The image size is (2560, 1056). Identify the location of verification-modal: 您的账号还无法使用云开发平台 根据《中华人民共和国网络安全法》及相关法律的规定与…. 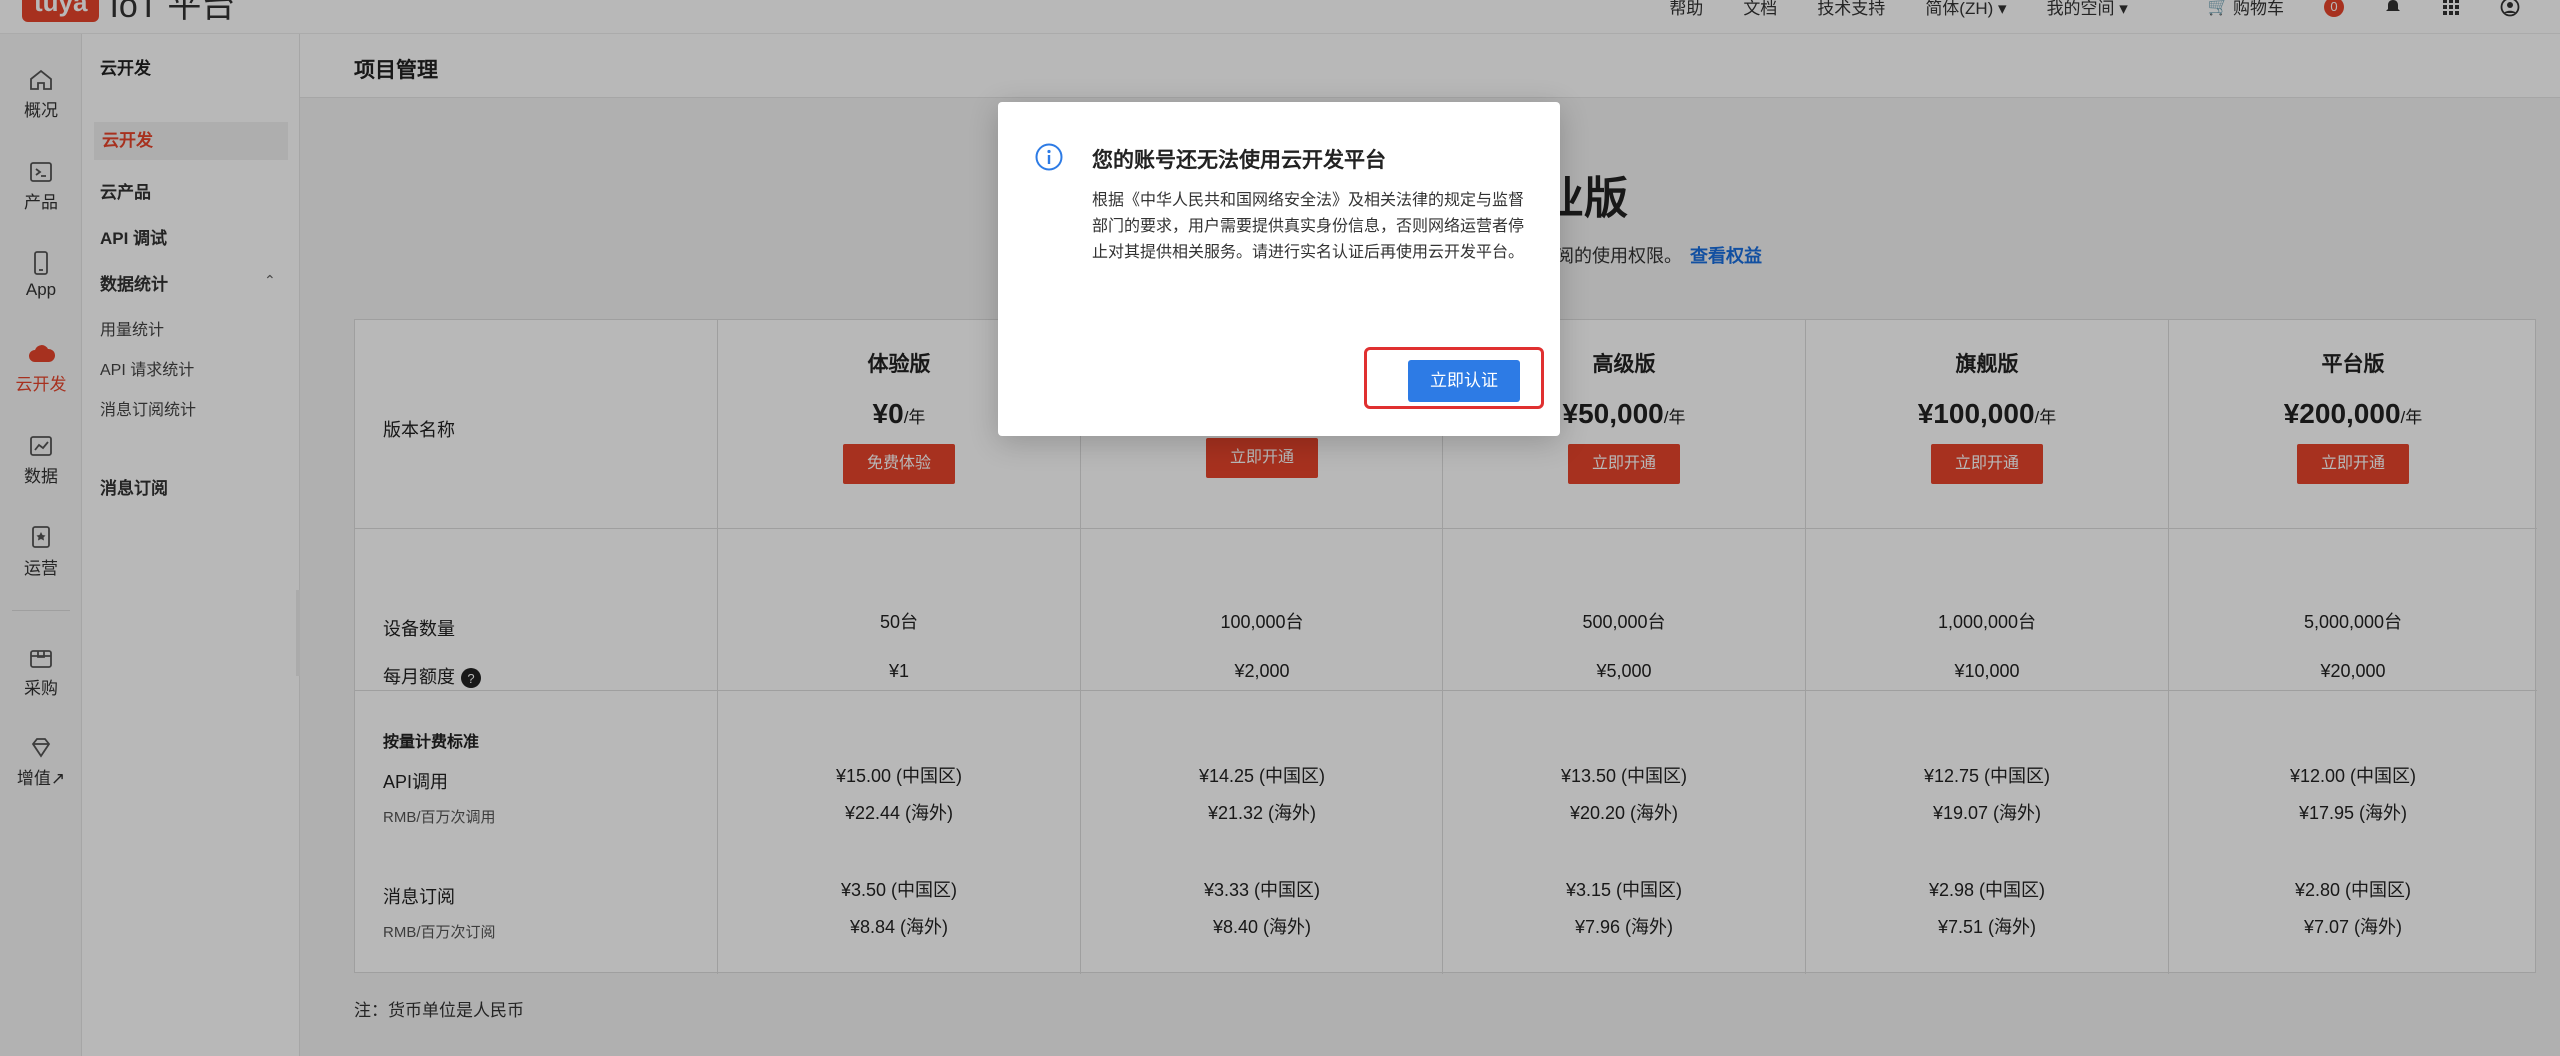
(1279, 269).